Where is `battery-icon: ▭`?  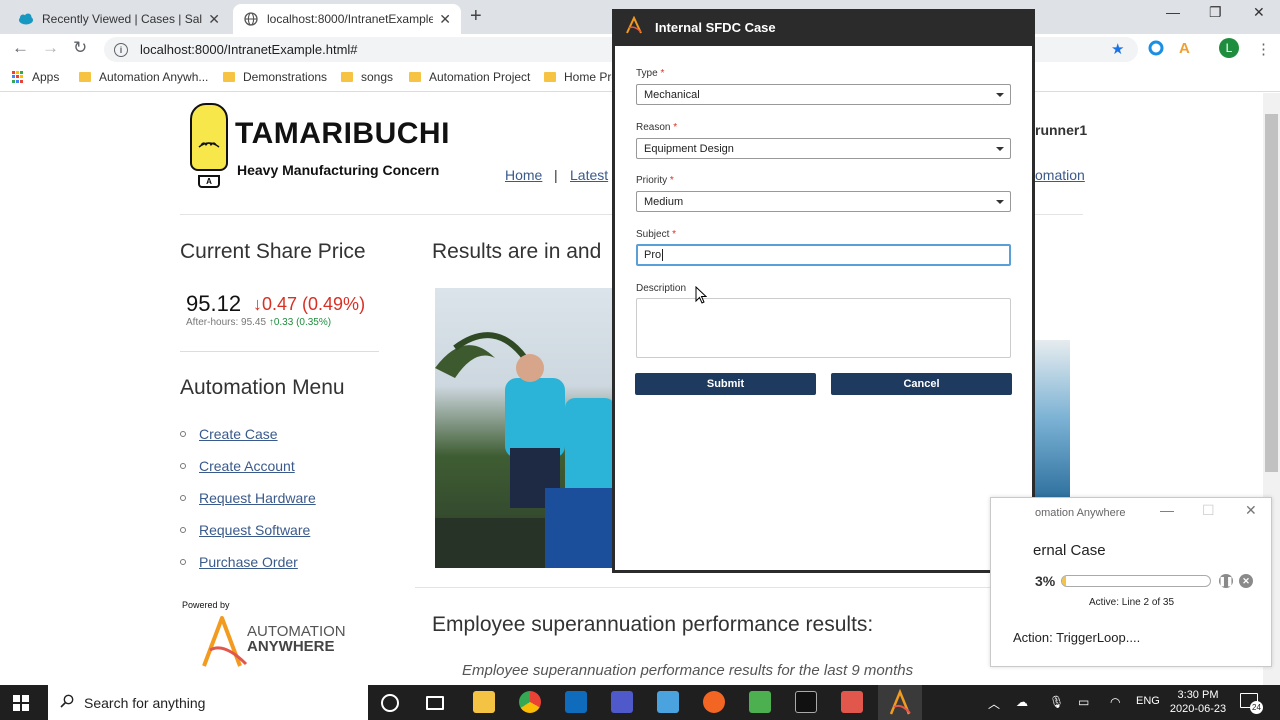 battery-icon: ▭ is located at coordinates (1083, 702).